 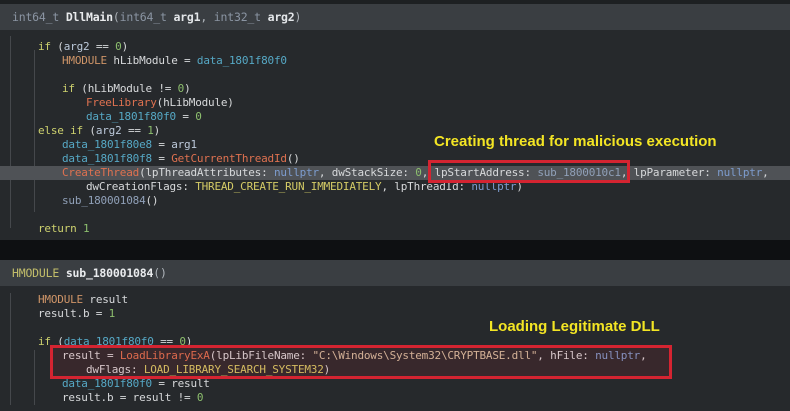 What do you see at coordinates (395, 103) in the screenshot?
I see `code-line: FreeLibrary(hLibModule)` at bounding box center [395, 103].